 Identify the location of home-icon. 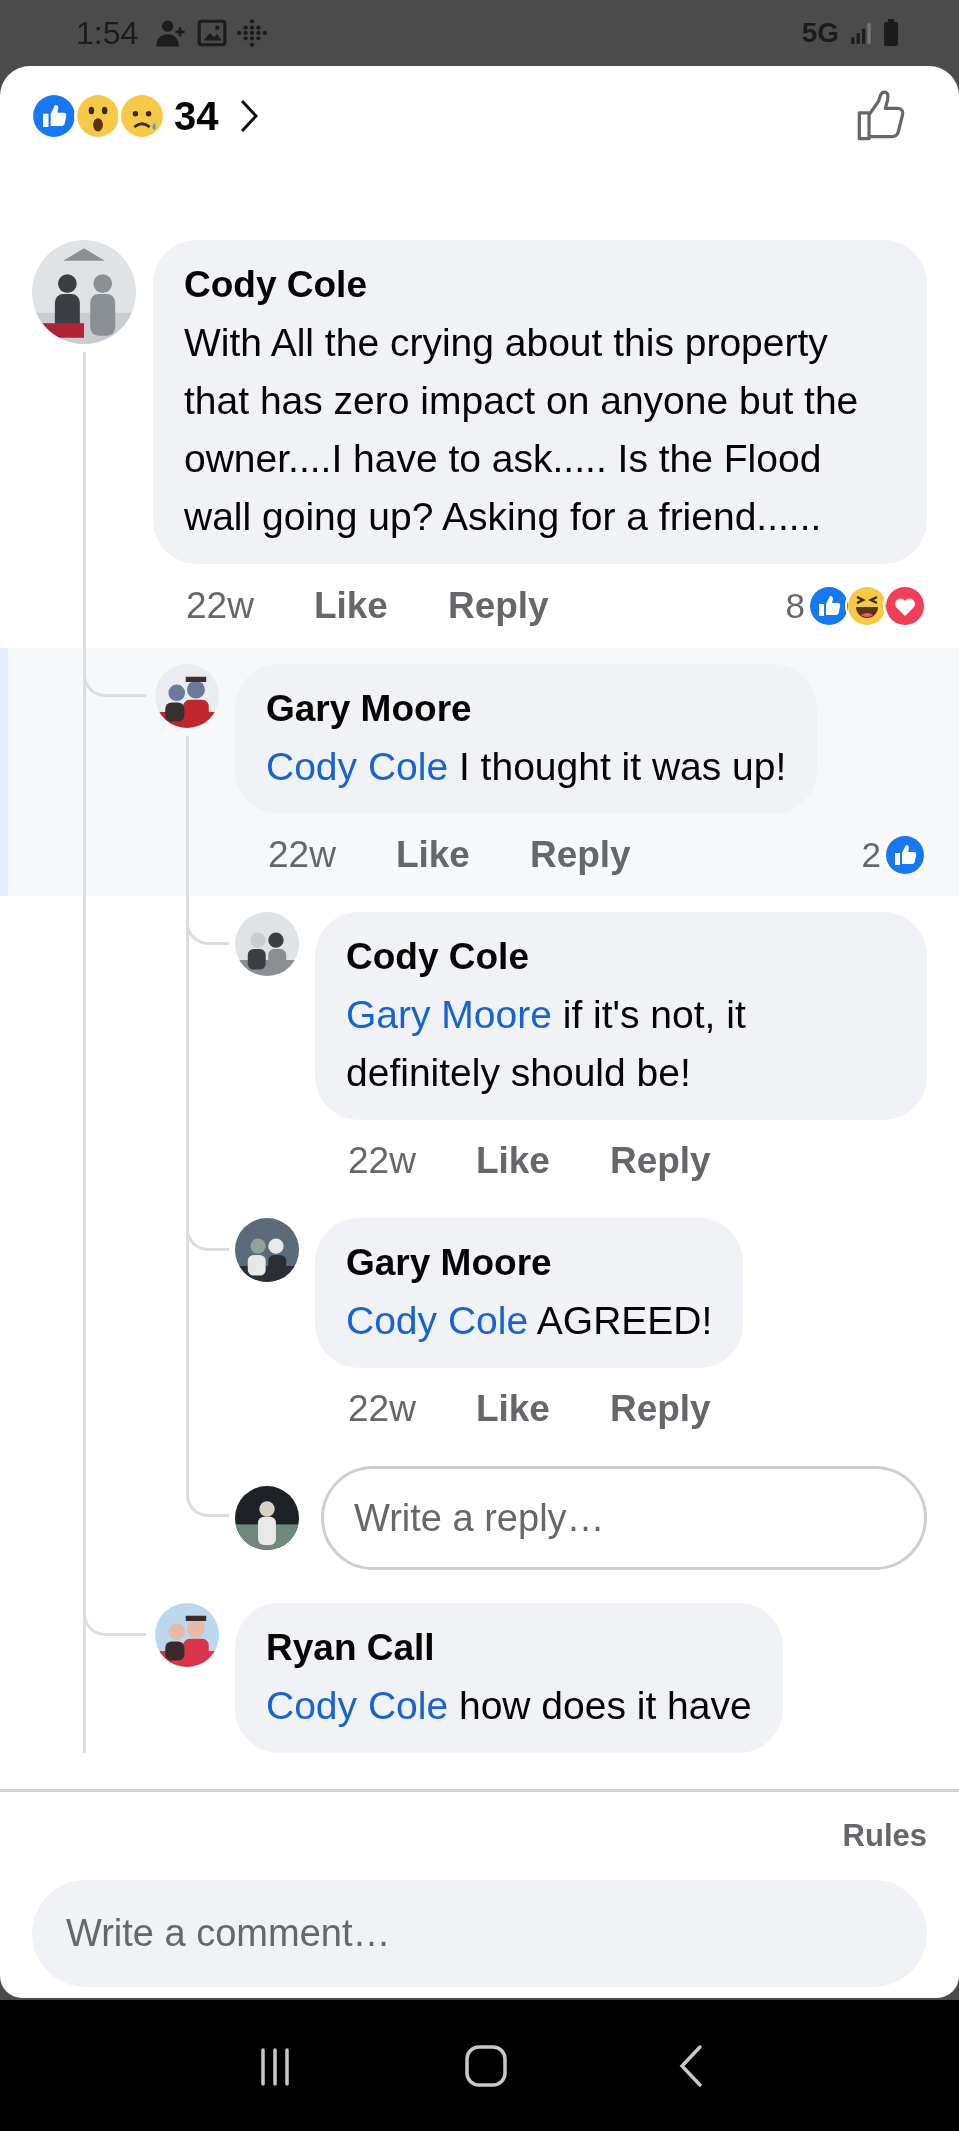
(486, 2065).